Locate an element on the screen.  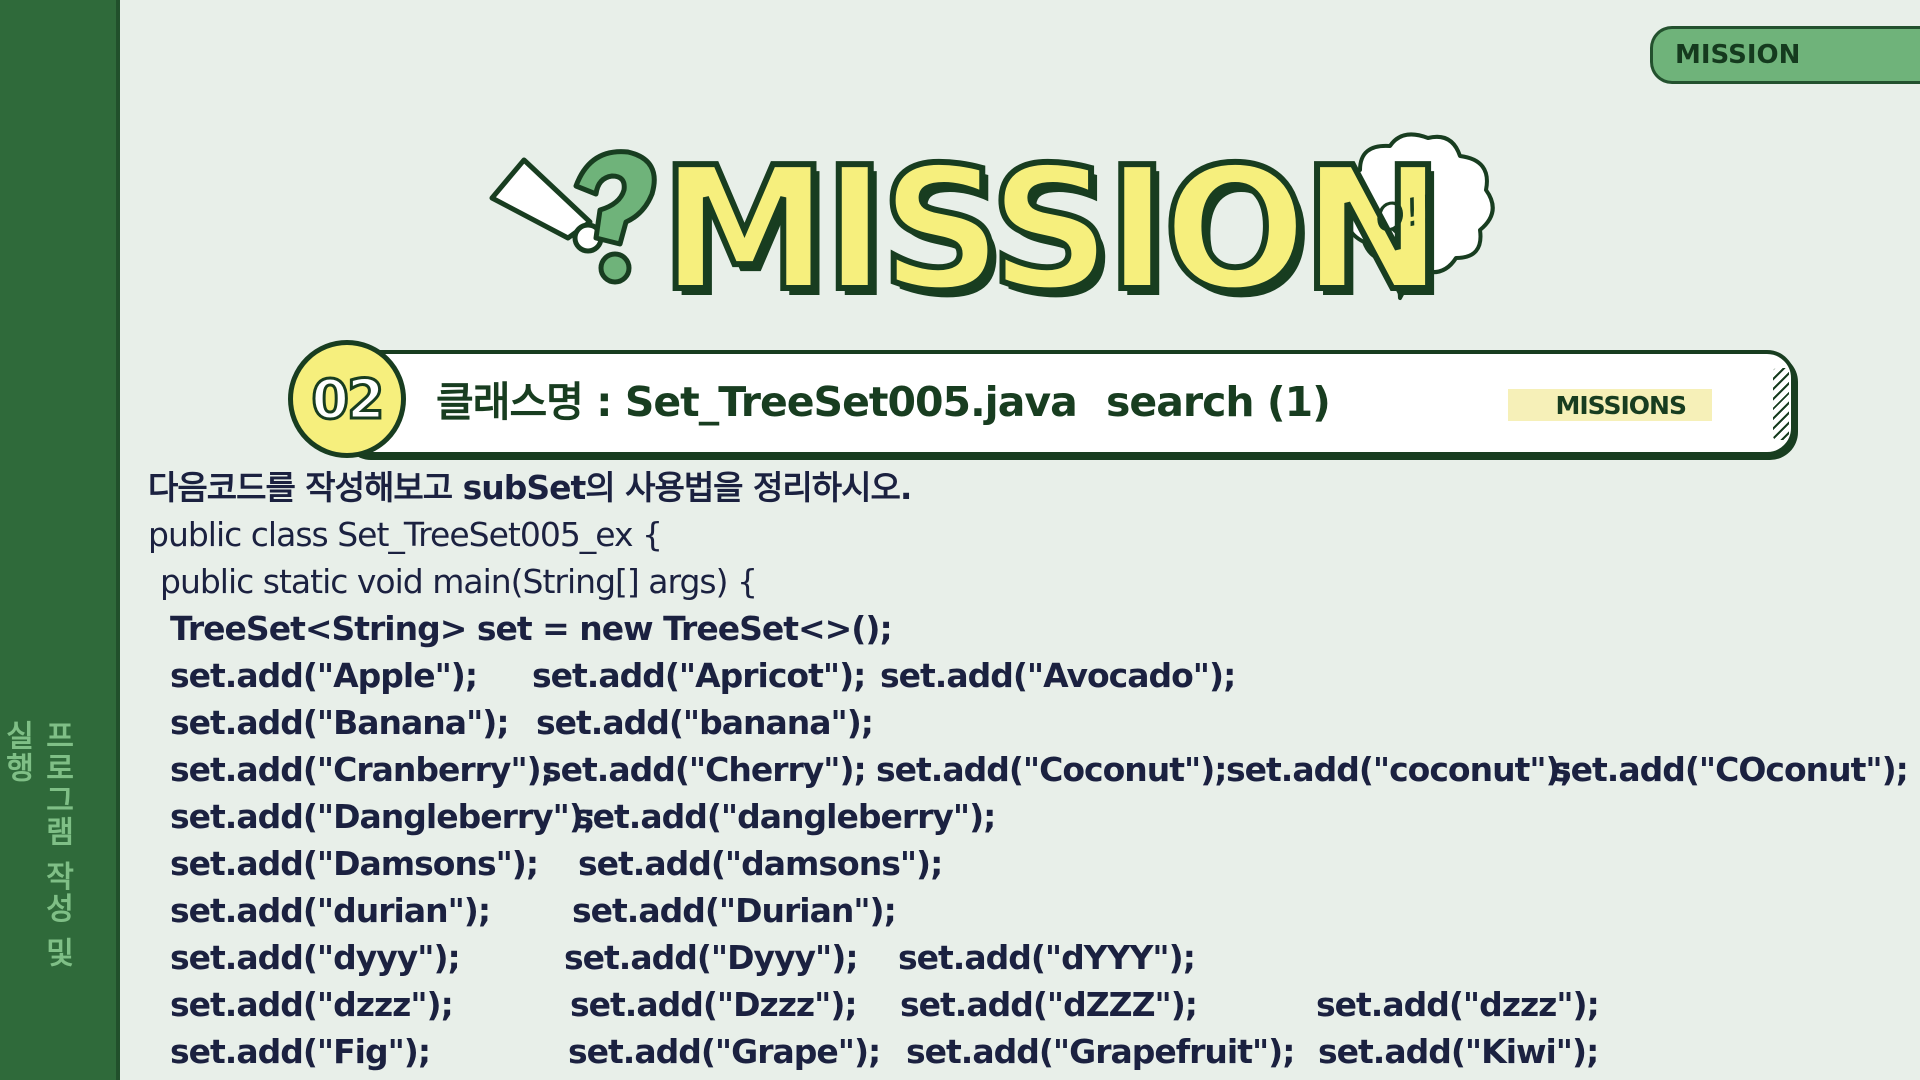
code-add-call: set.add("Apricot"); is located at coordinates (699, 675).